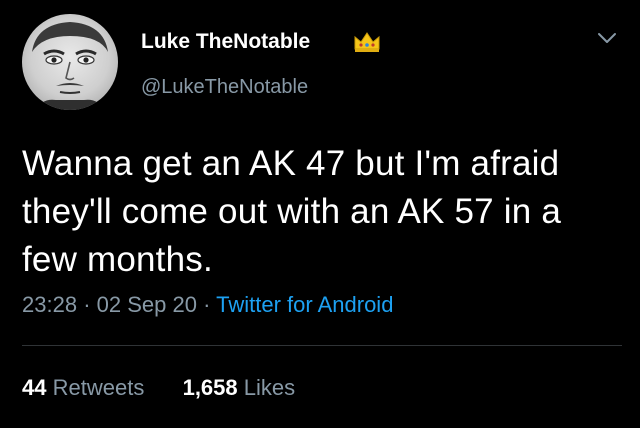 The image size is (640, 428). I want to click on avatar, so click(70, 62).